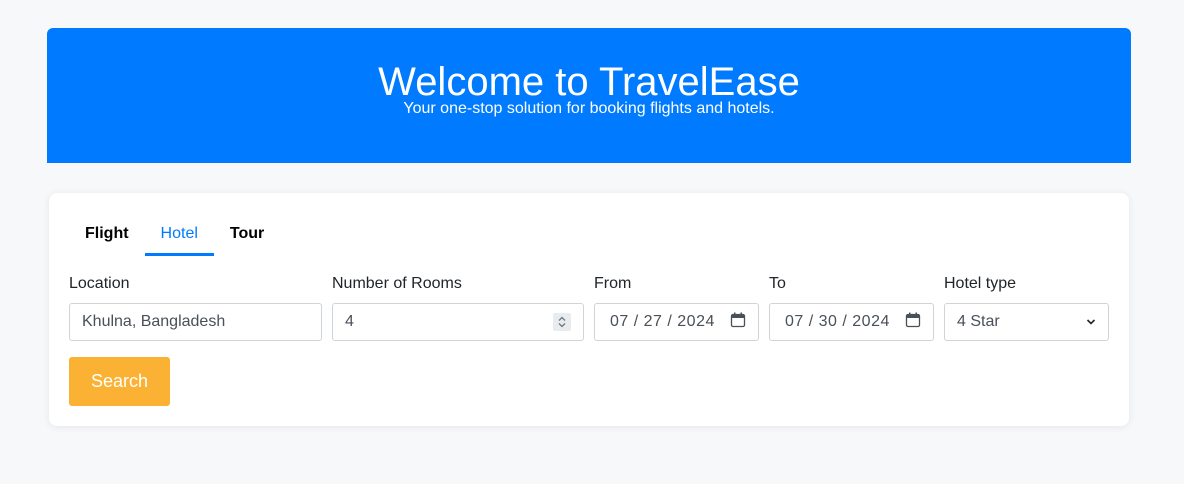 The image size is (1184, 484). I want to click on rooms-input: 4, so click(458, 322).